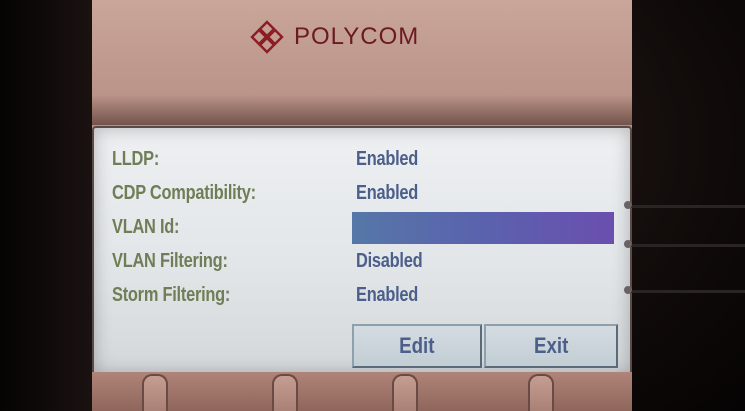 This screenshot has width=745, height=411. Describe the element at coordinates (267, 37) in the screenshot. I see `polycom-logo-icon` at that location.